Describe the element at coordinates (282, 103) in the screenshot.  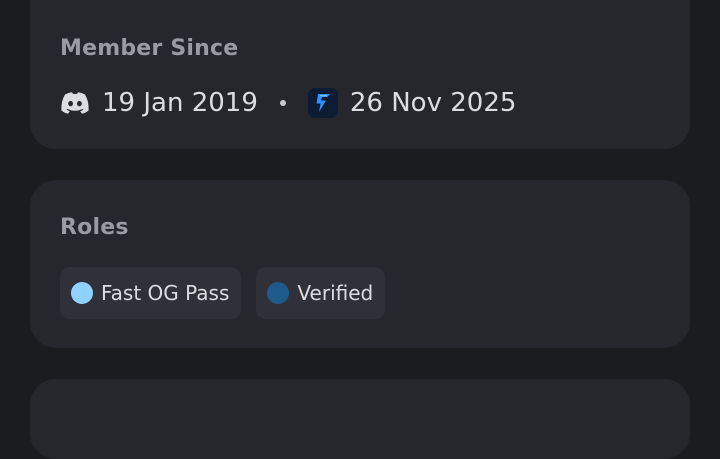
I see `separator-dot` at that location.